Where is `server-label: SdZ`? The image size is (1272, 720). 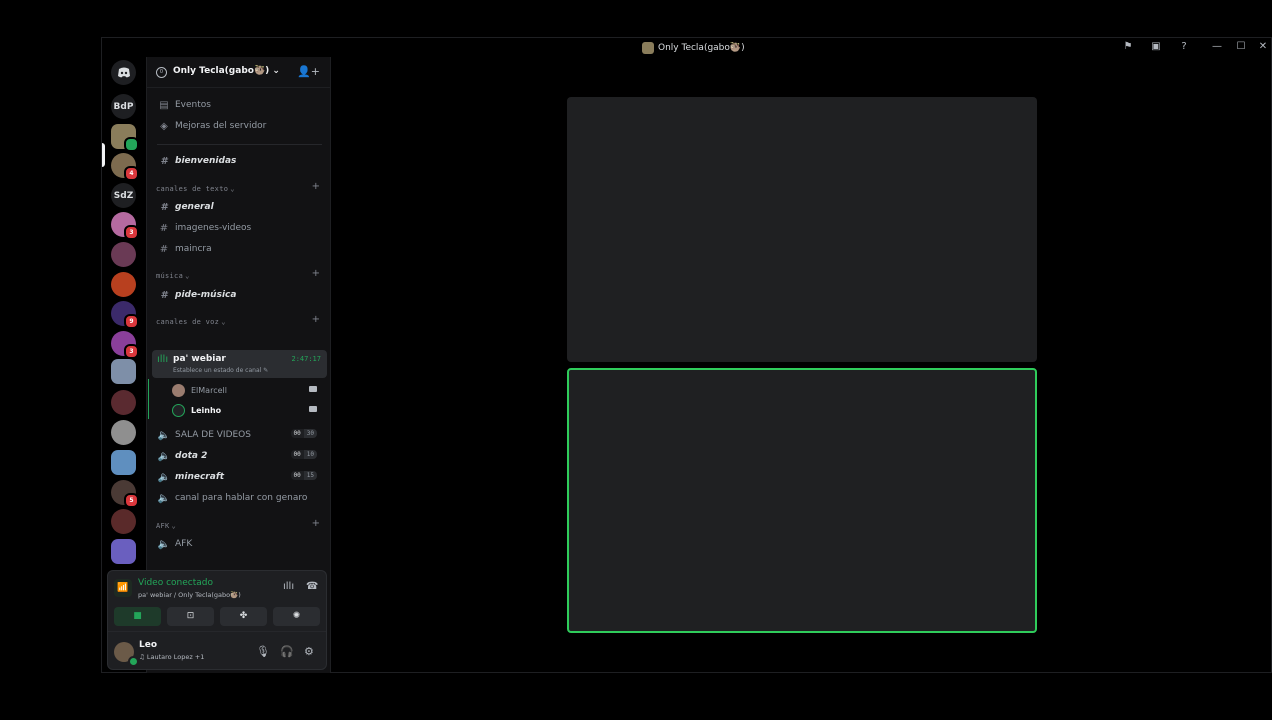 server-label: SdZ is located at coordinates (123, 195).